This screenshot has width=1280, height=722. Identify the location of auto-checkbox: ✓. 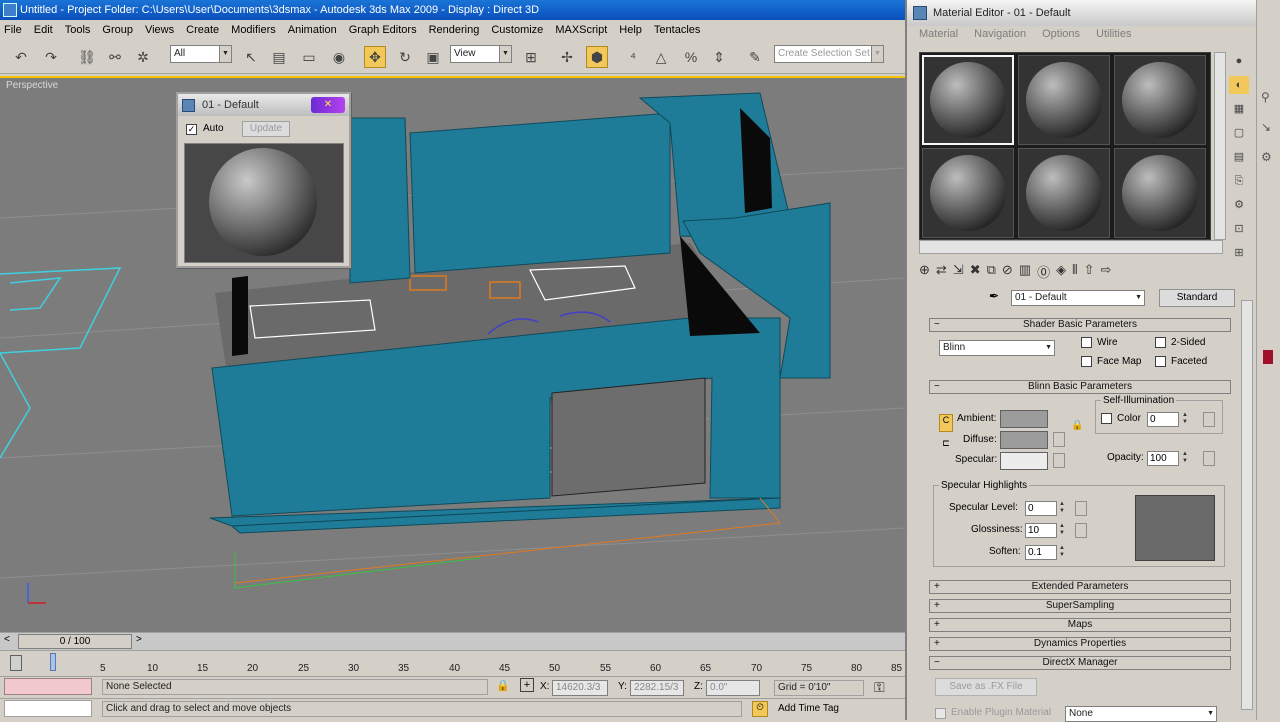
(191, 129).